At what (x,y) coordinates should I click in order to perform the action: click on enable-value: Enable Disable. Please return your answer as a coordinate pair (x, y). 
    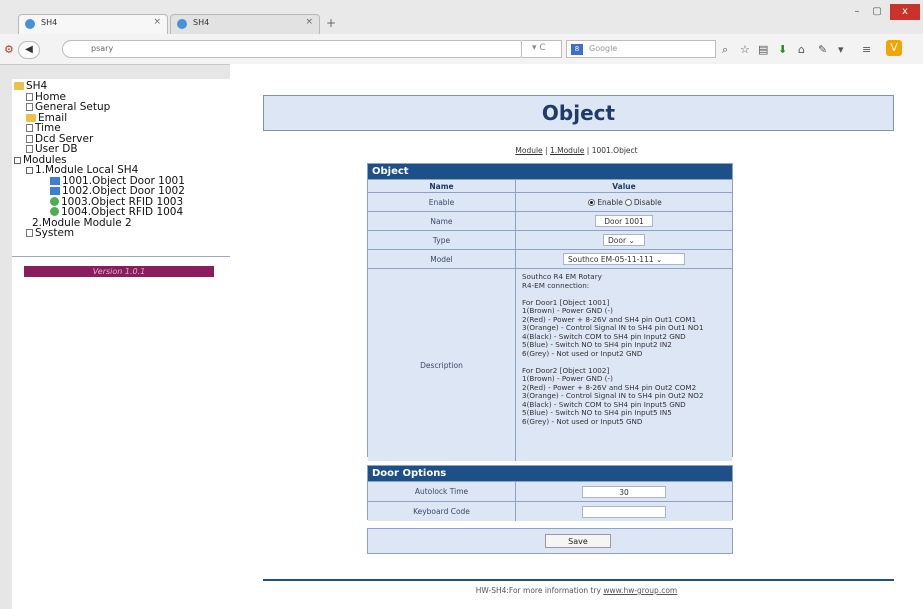
    Looking at the image, I should click on (624, 202).